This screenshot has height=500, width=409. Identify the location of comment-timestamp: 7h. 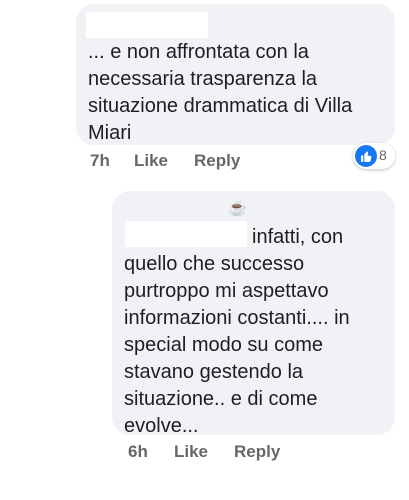
(100, 161).